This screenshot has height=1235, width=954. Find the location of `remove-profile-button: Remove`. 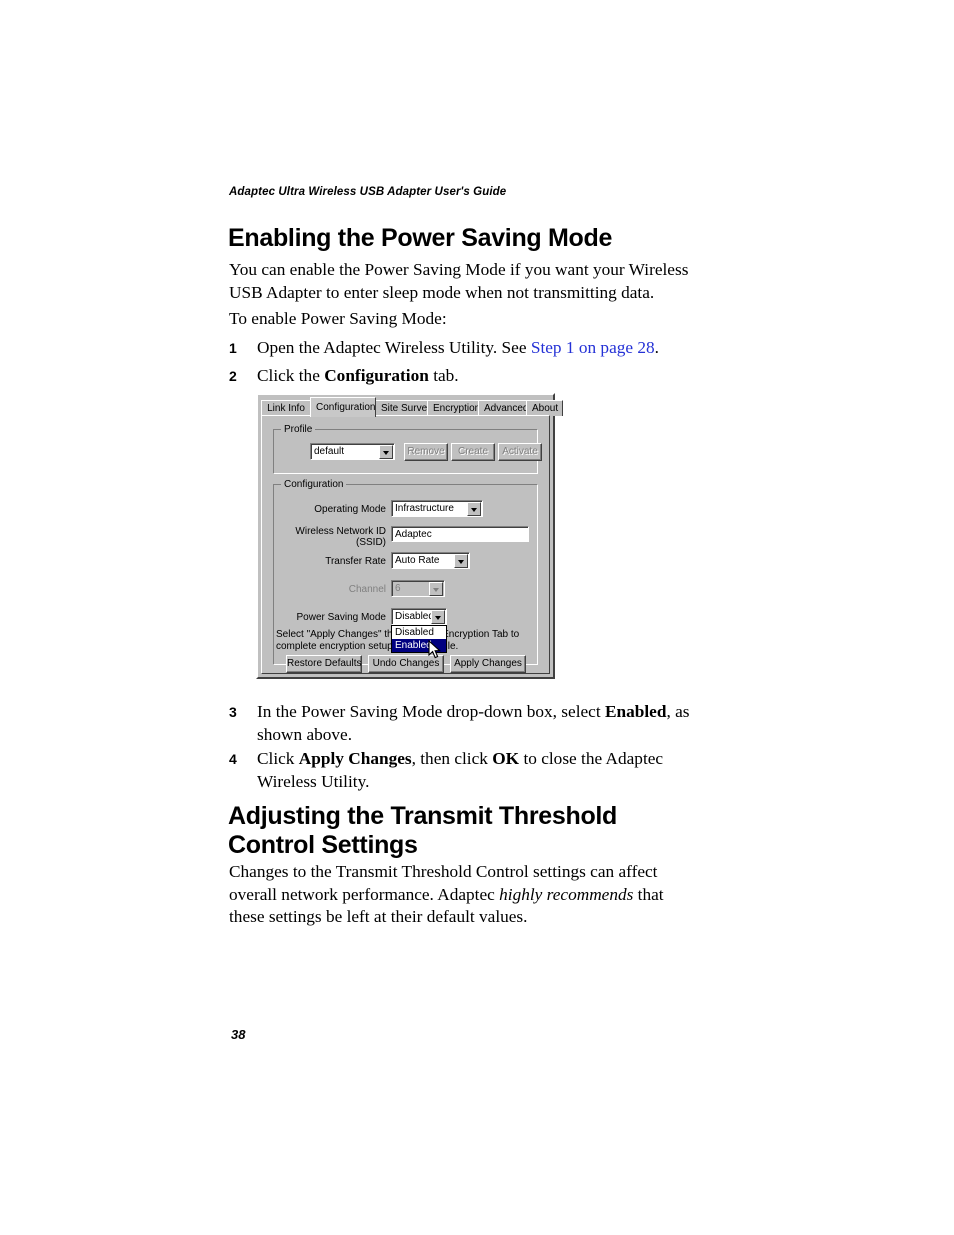

remove-profile-button: Remove is located at coordinates (426, 452).